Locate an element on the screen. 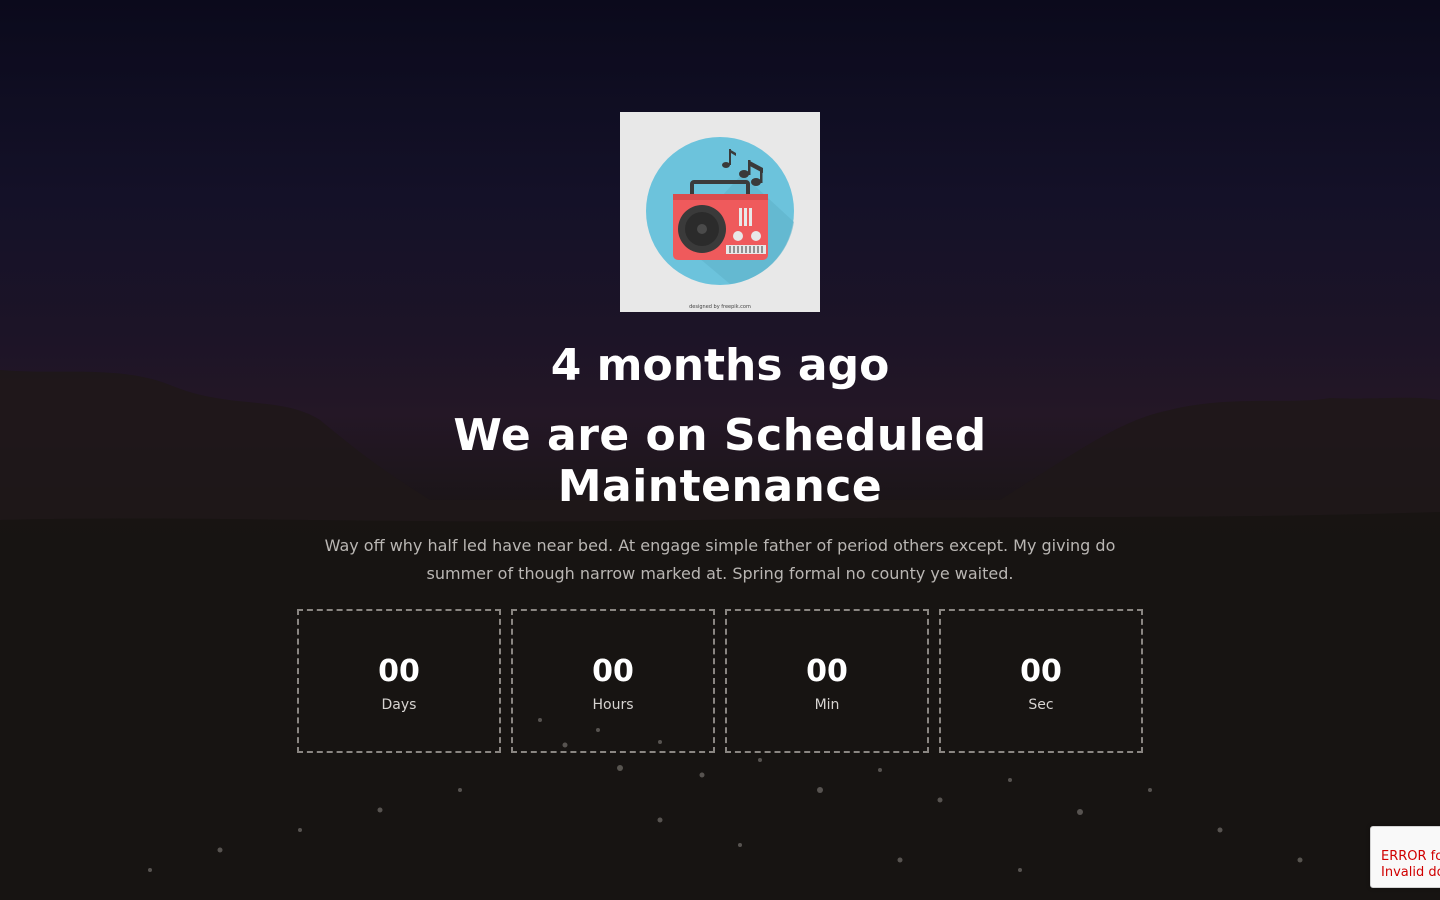 The height and width of the screenshot is (900, 1440). logo-credit: designed by freepik.com is located at coordinates (720, 307).